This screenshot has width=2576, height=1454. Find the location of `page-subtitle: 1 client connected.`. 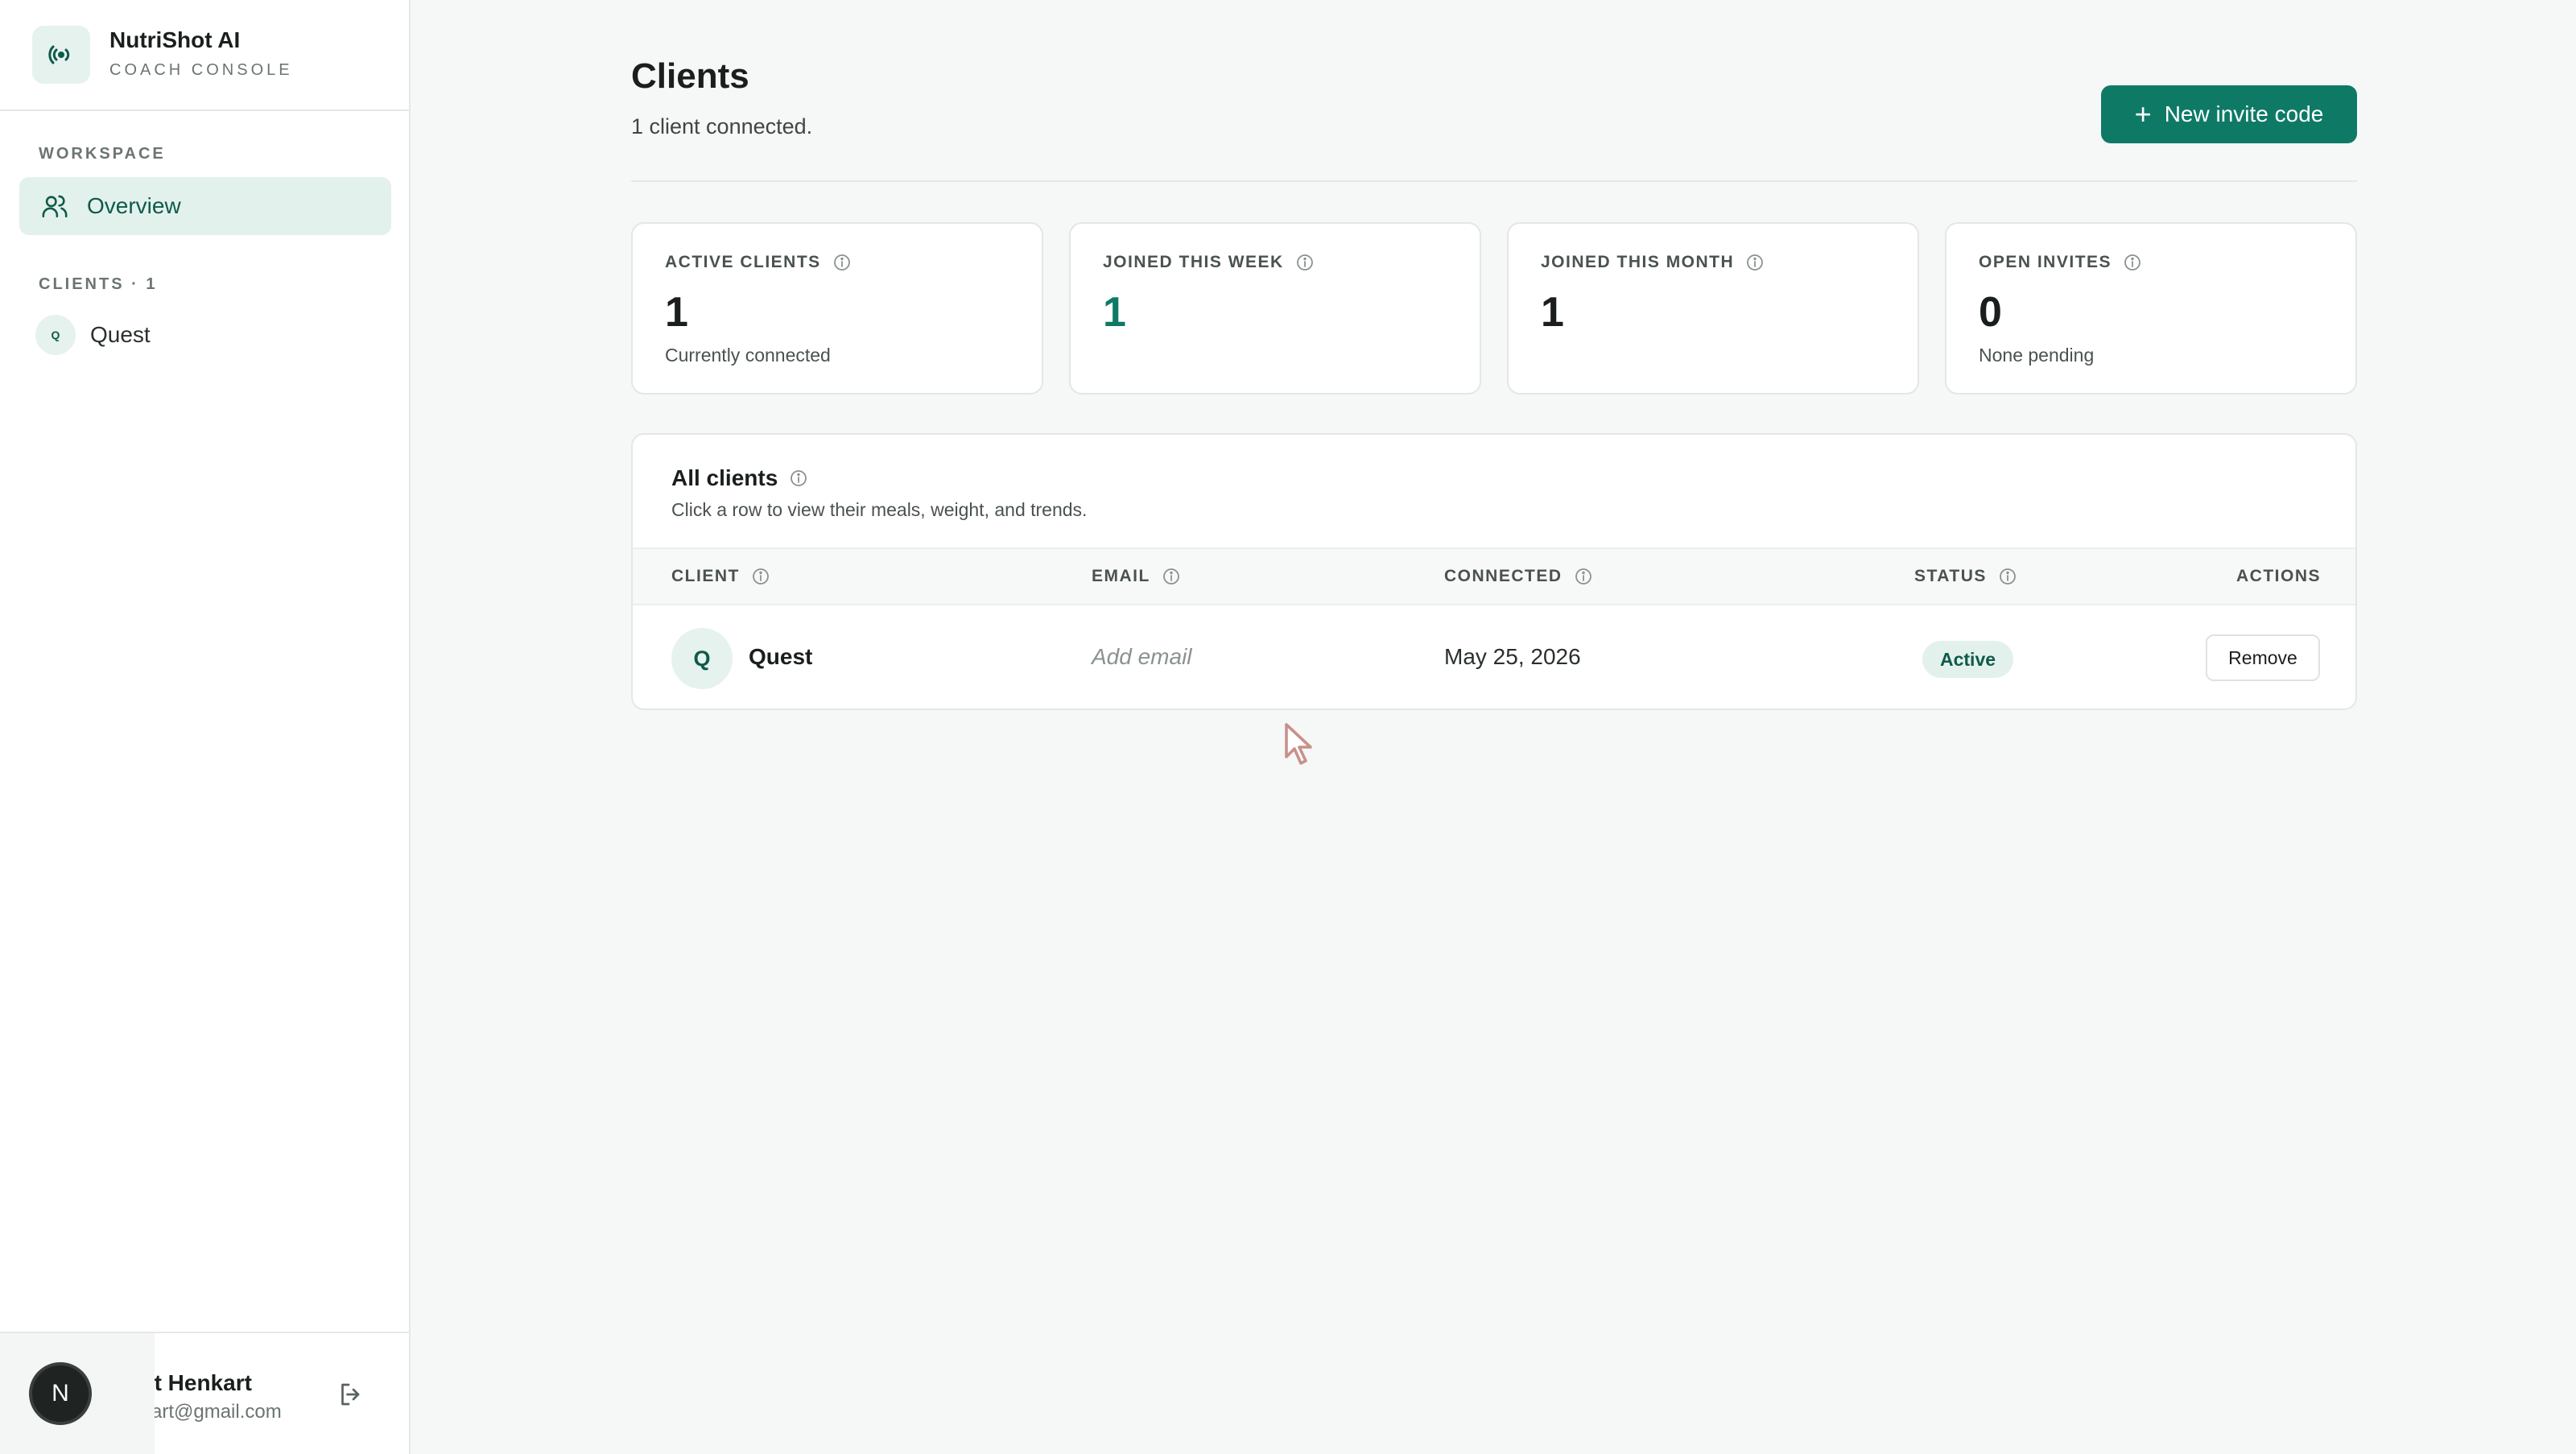

page-subtitle: 1 client connected. is located at coordinates (722, 126).